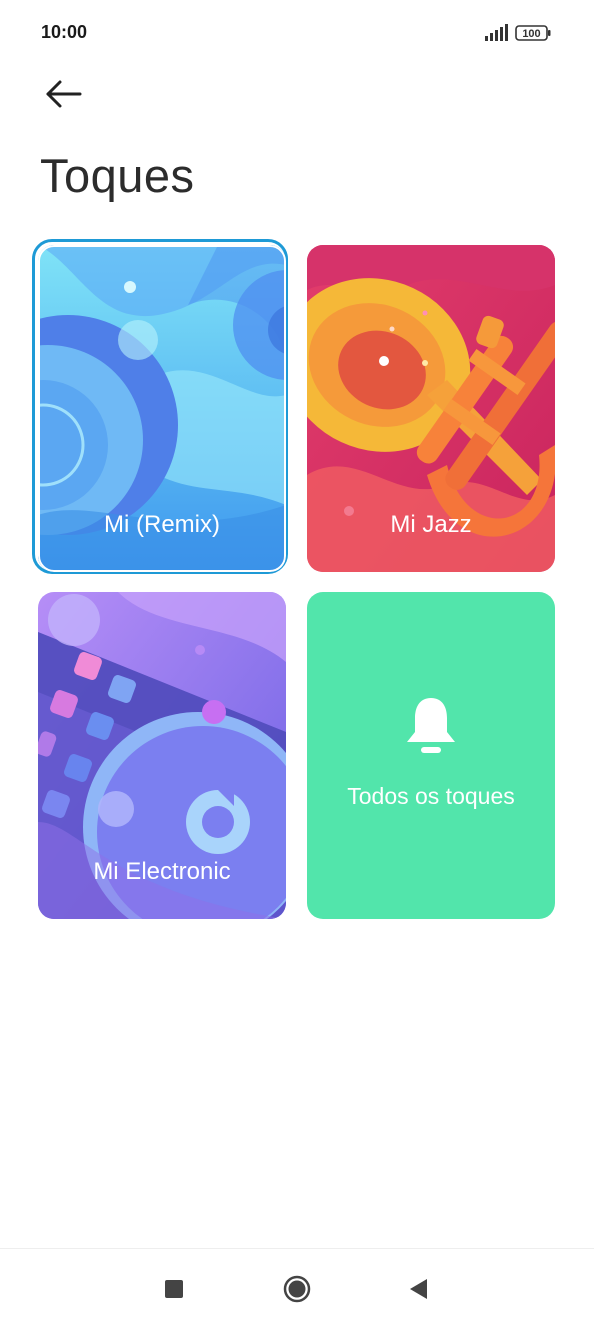 This screenshot has width=594, height=1321. I want to click on card-label: Mi (Remix), so click(162, 524).